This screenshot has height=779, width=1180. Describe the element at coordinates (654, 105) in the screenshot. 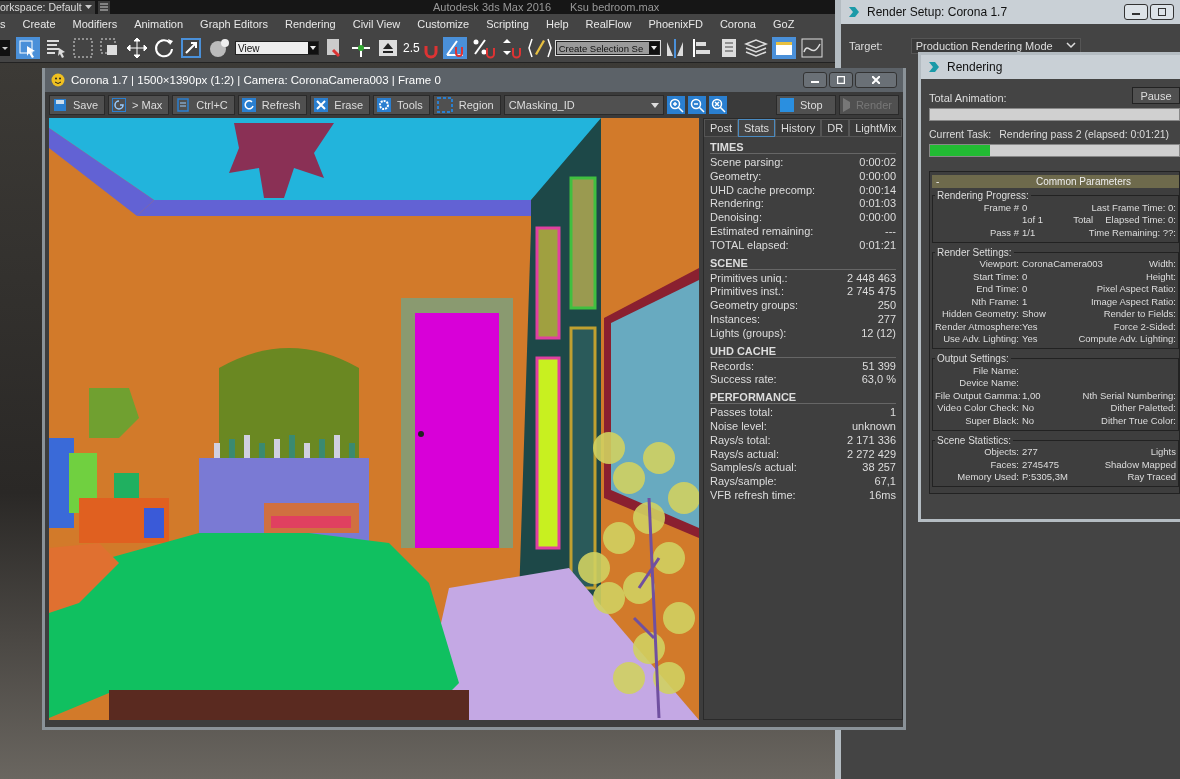

I see `dropdown-arrow-icon` at that location.